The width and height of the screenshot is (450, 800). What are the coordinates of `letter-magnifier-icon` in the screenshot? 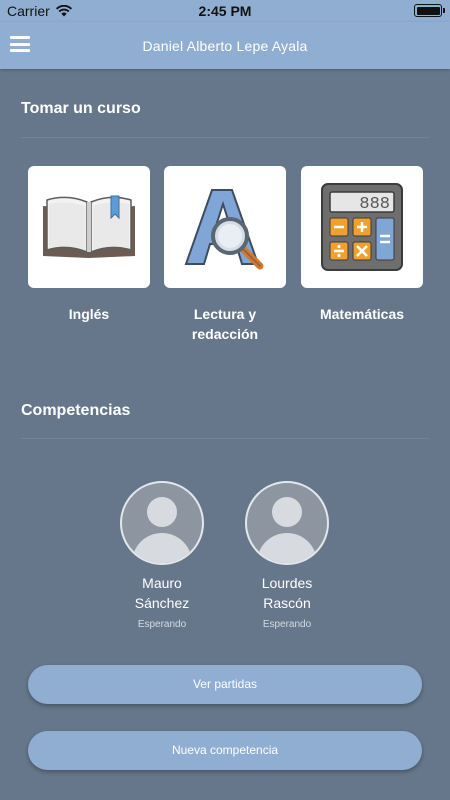 It's located at (224, 229).